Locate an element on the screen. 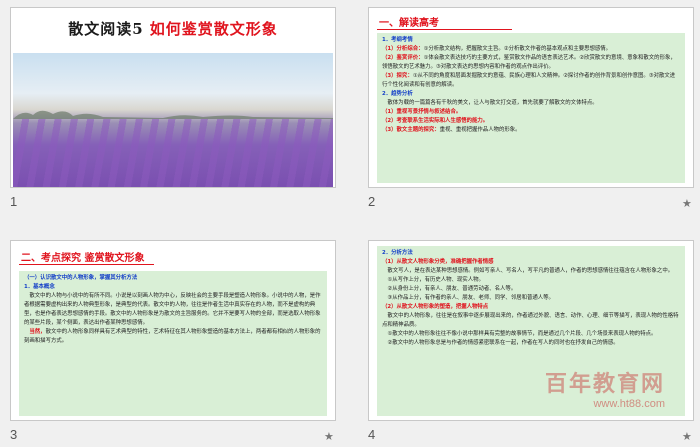 This screenshot has width=700, height=447. slide-number-4: 4 is located at coordinates (372, 434).